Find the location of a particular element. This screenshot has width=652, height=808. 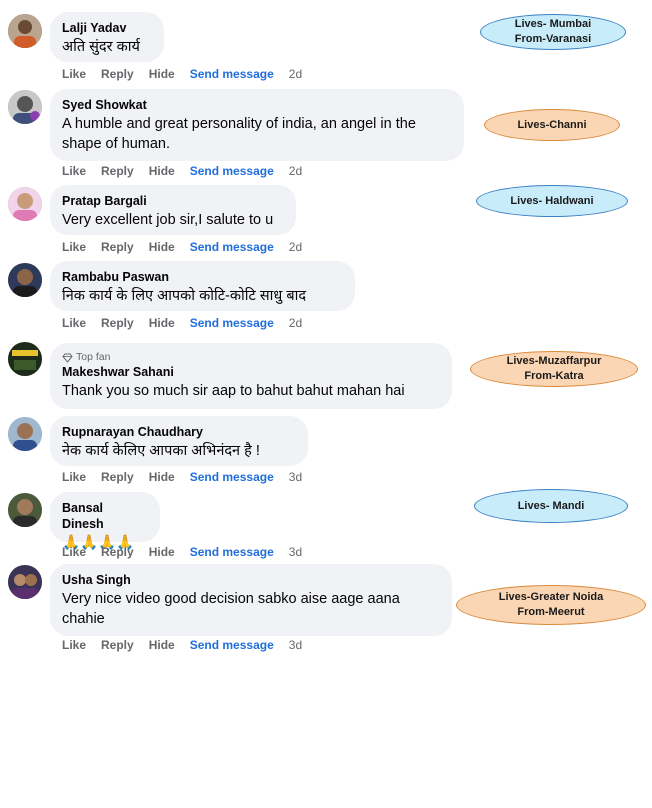

location-label: Lives-Muzaffarpur From-Katra is located at coordinates (554, 369).